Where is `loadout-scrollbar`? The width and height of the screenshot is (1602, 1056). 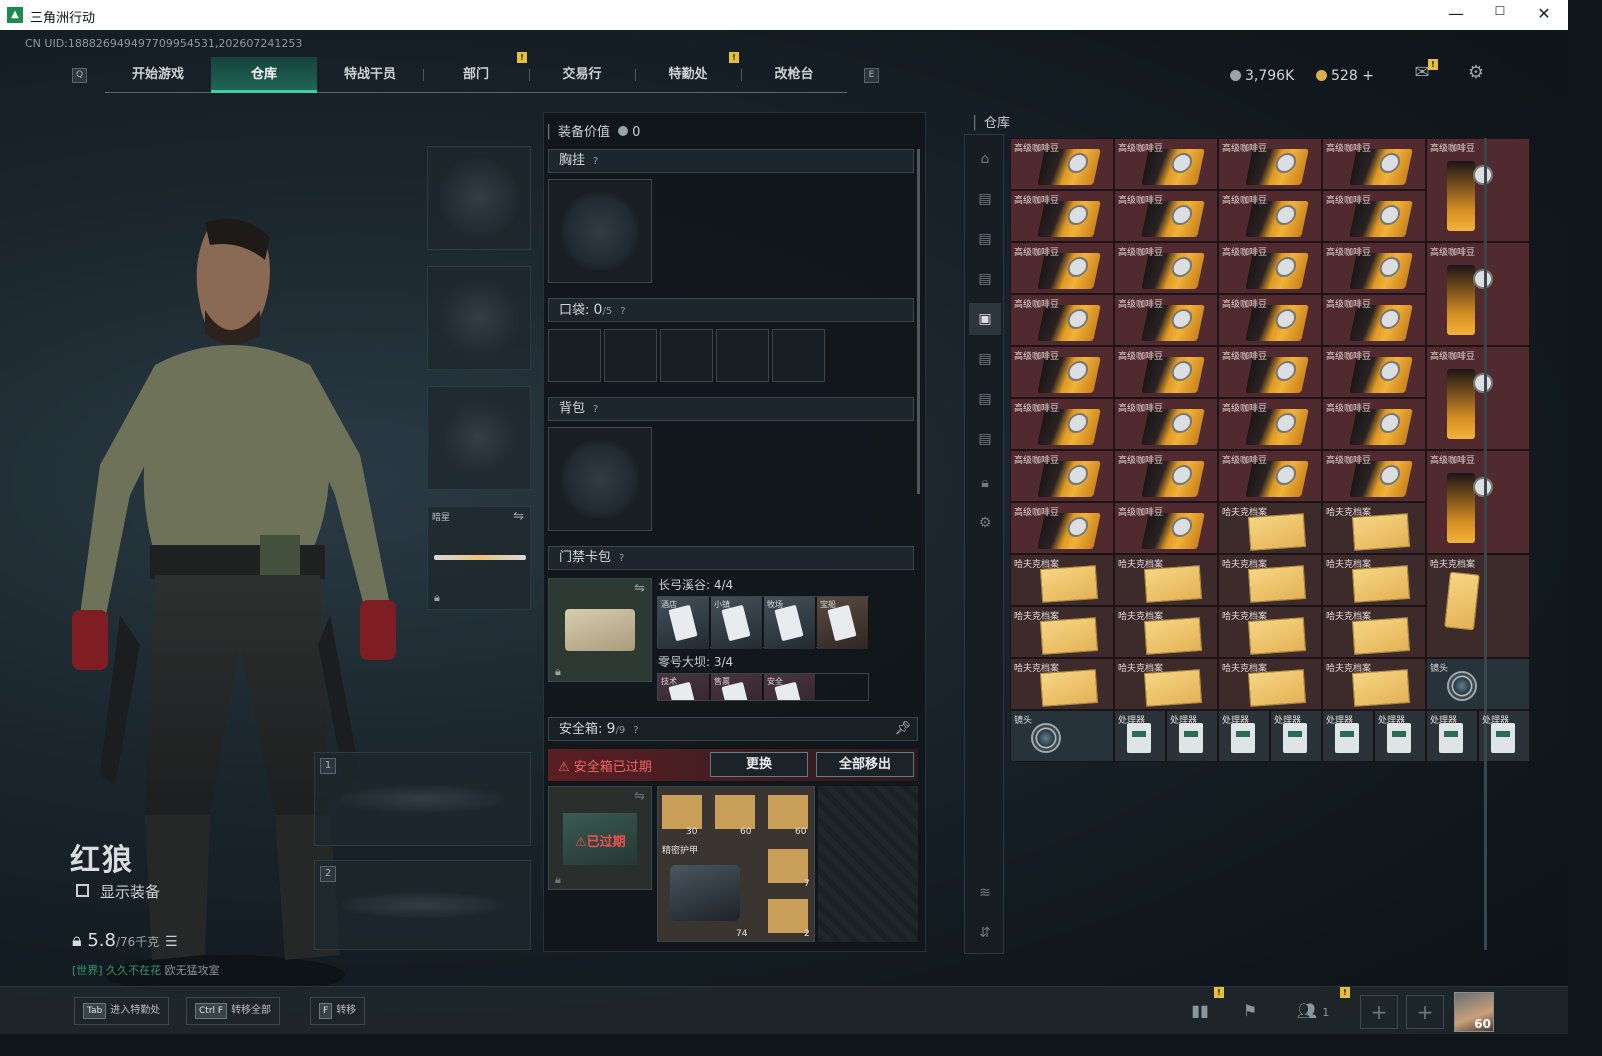 loadout-scrollbar is located at coordinates (918, 321).